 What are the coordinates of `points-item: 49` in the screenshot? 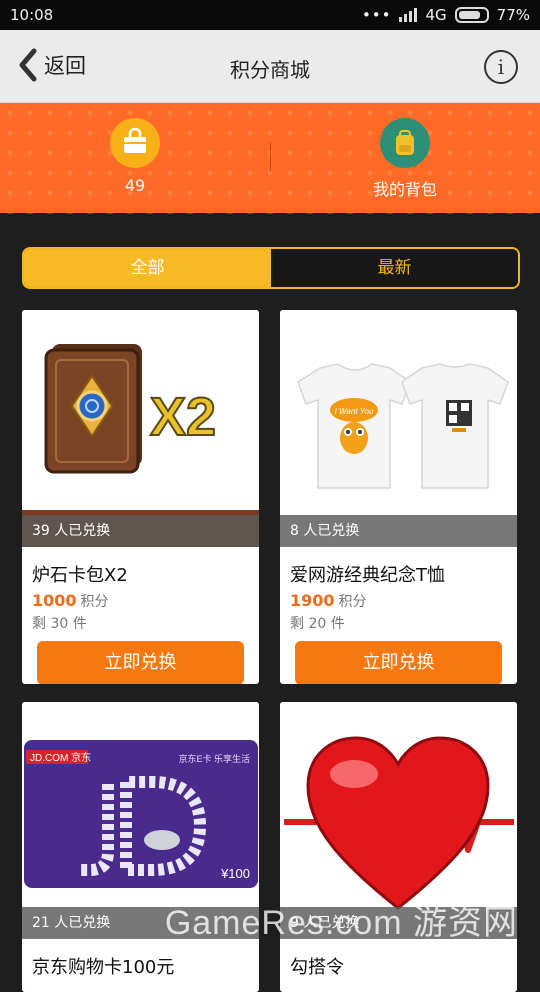 It's located at (135, 156).